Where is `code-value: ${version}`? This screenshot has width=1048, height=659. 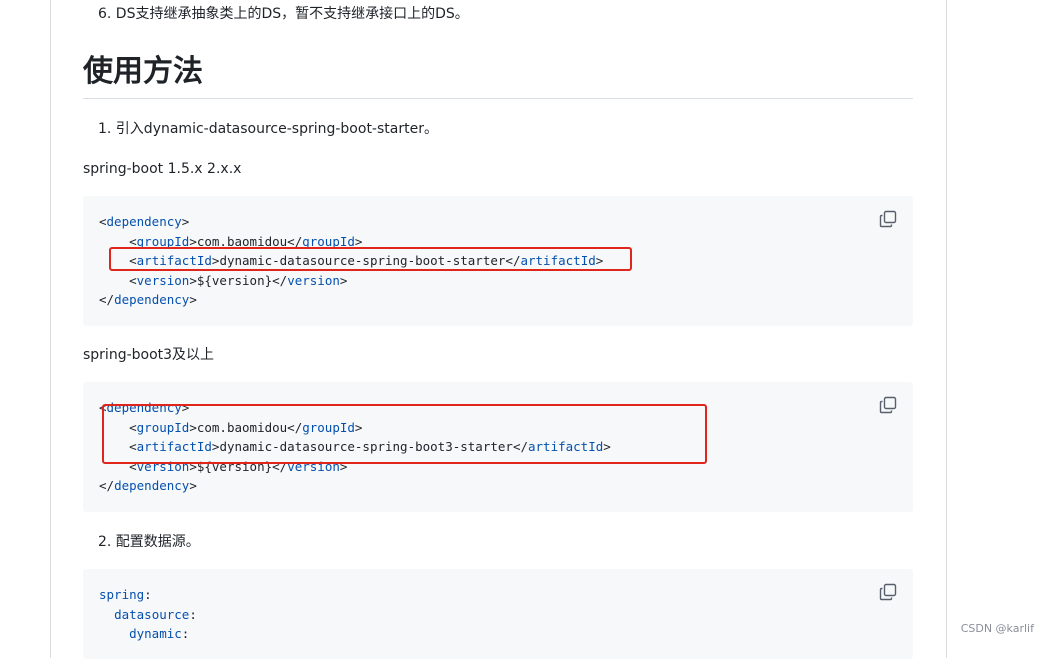
code-value: ${version} is located at coordinates (234, 280).